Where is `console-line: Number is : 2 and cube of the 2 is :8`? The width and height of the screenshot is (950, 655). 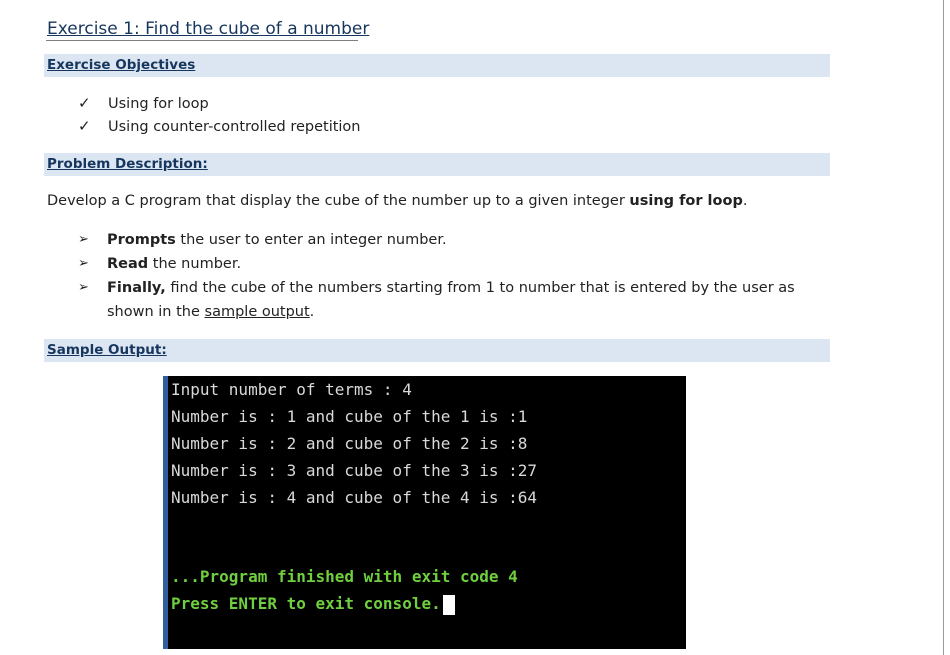 console-line: Number is : 2 and cube of the 2 is :8 is located at coordinates (349, 443).